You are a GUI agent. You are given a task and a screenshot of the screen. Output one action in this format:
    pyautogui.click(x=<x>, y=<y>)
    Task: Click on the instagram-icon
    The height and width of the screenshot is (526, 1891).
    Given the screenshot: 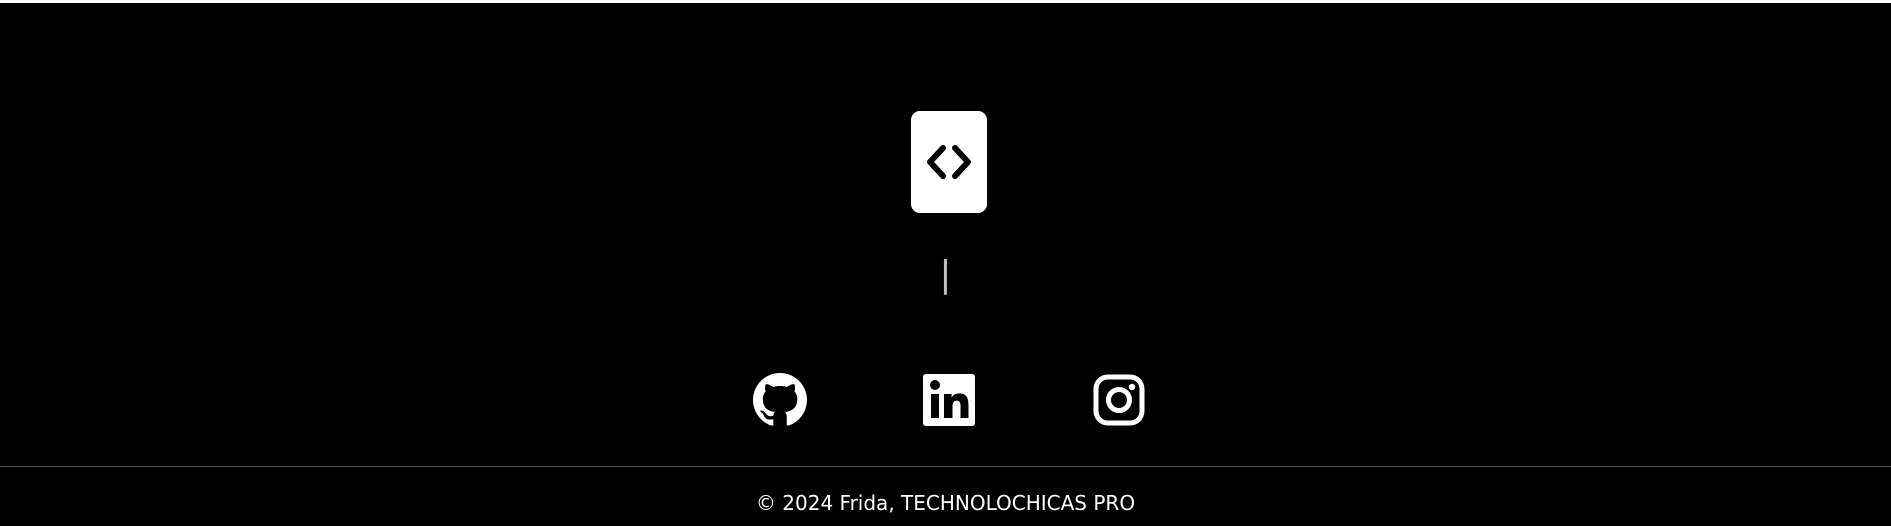 What is the action you would take?
    pyautogui.click(x=1119, y=400)
    